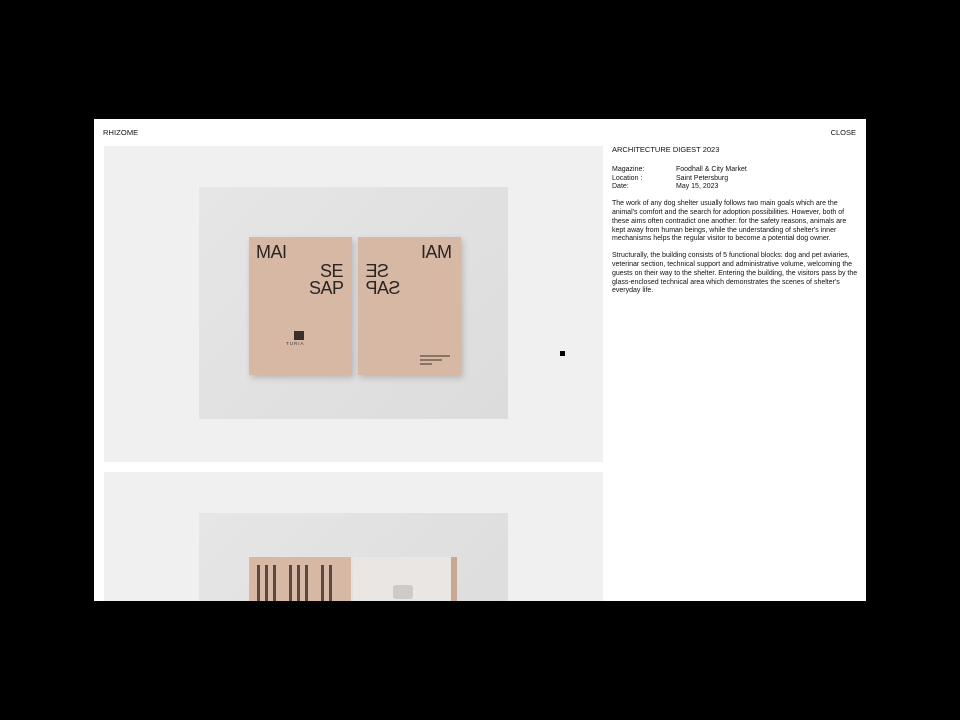 This screenshot has height=720, width=960. What do you see at coordinates (271, 252) in the screenshot?
I see `cover-text: MAI` at bounding box center [271, 252].